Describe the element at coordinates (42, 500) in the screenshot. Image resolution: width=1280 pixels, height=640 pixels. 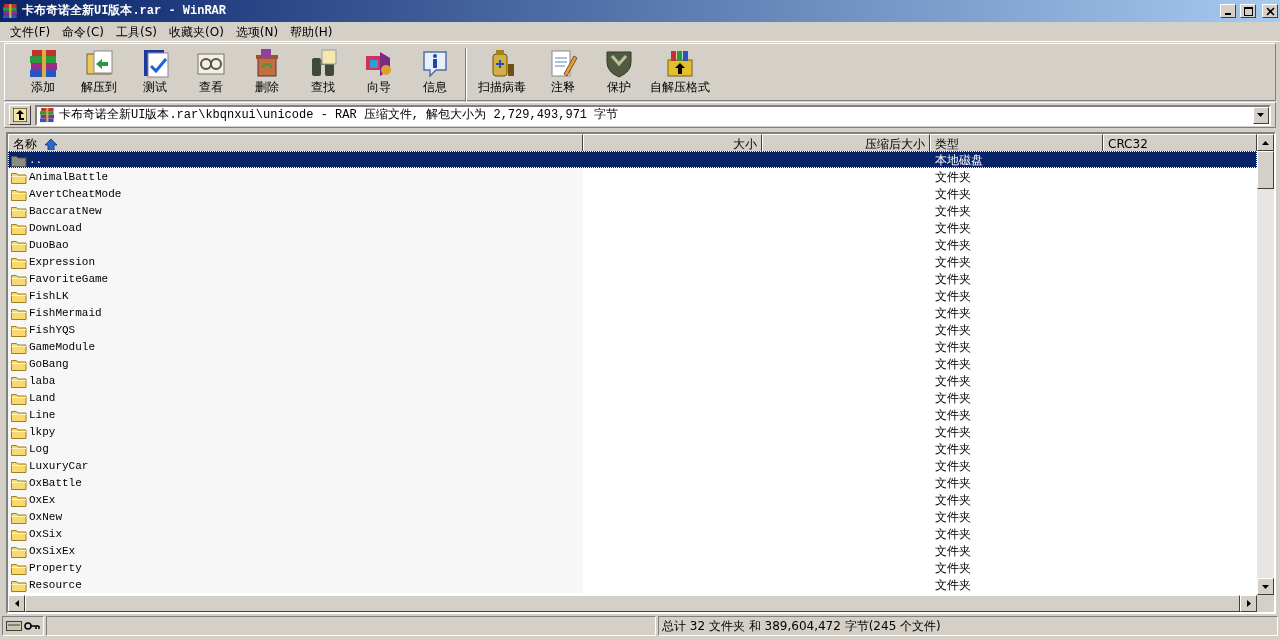
I see `file-name: OxEx` at that location.